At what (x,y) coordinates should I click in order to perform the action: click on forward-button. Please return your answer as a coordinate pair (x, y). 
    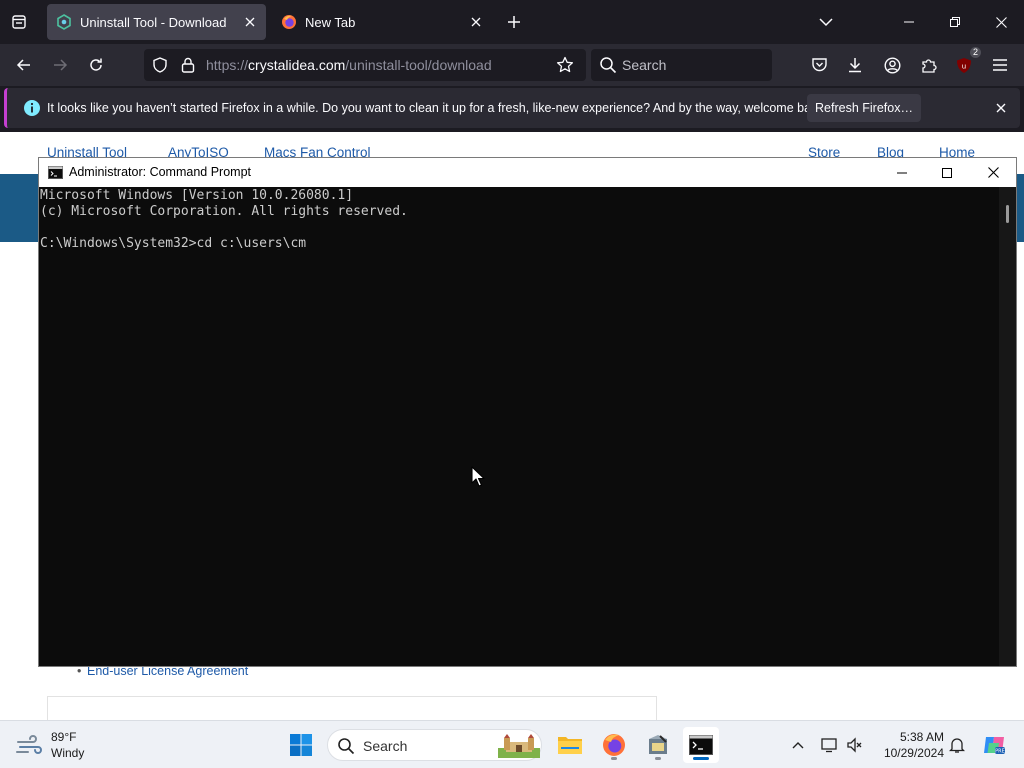
    Looking at the image, I should click on (60, 65).